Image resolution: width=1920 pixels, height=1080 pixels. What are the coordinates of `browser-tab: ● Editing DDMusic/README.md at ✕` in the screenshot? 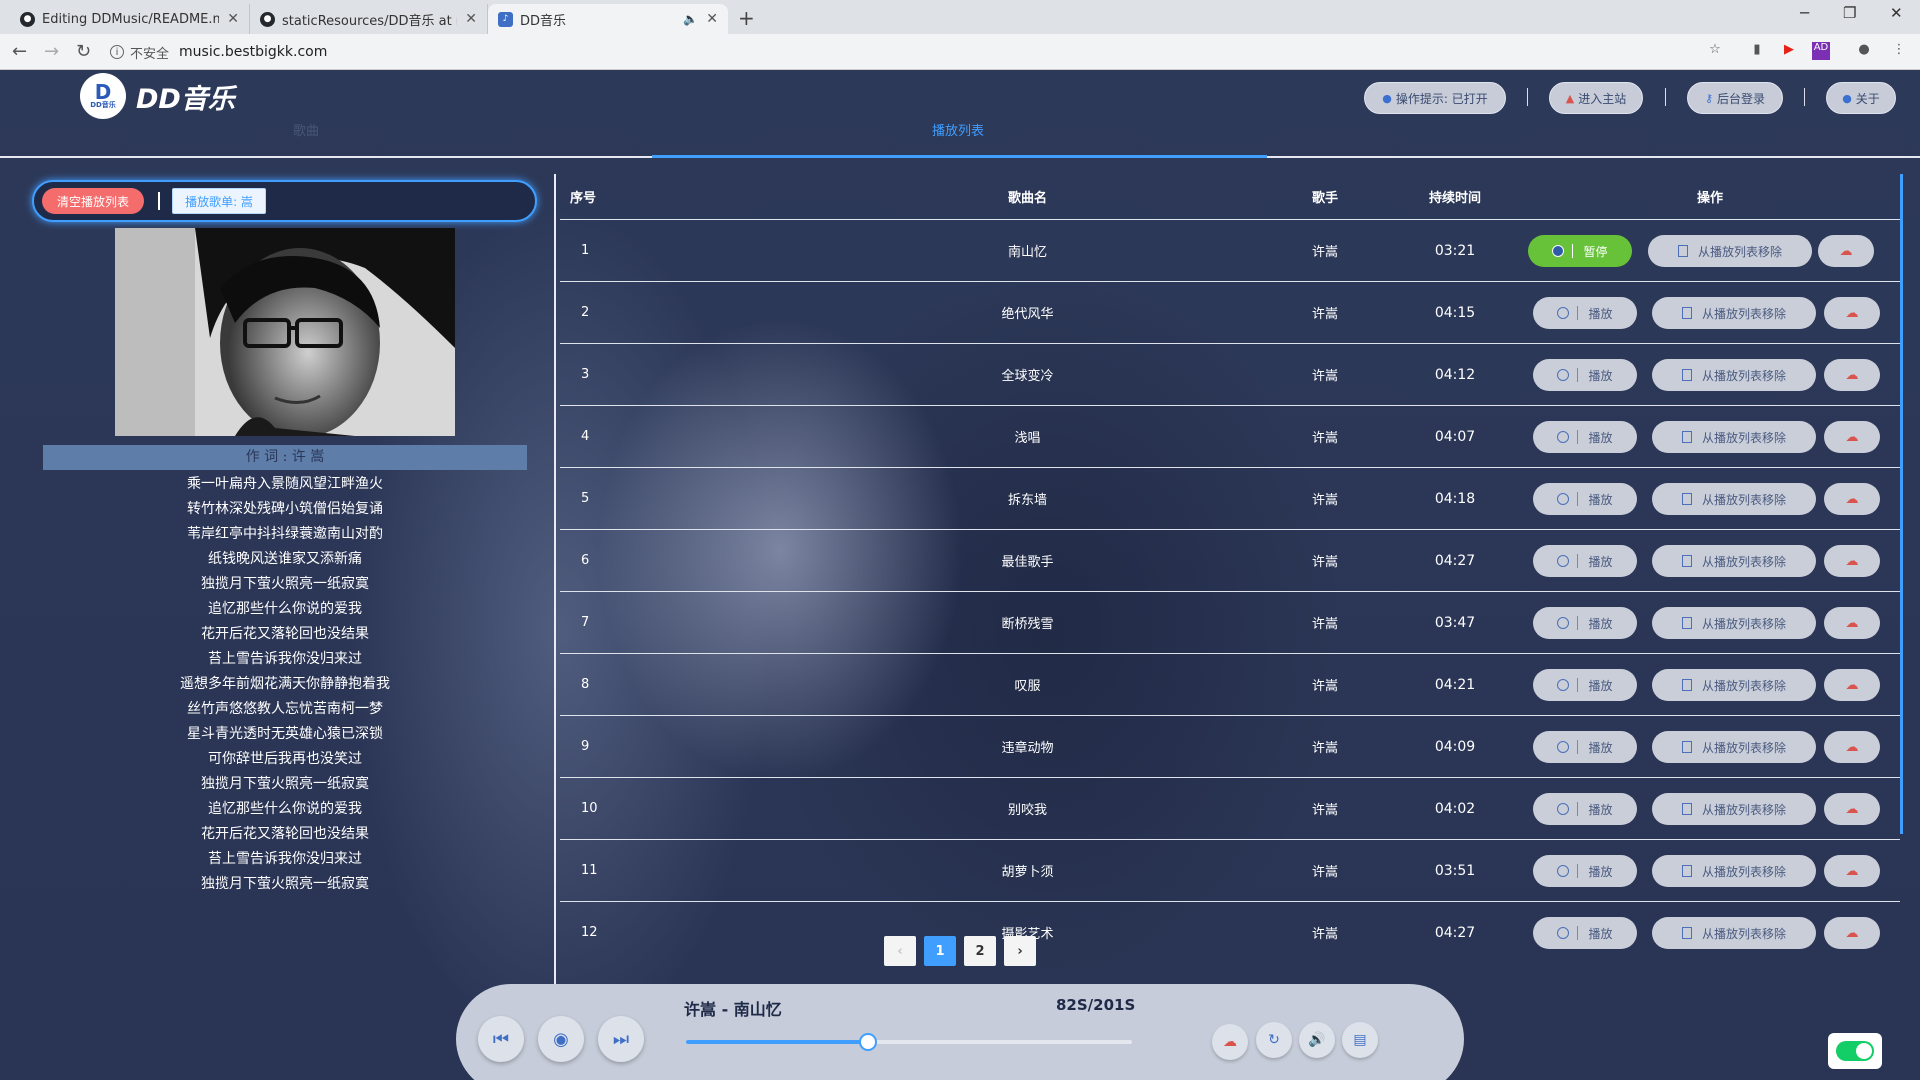 It's located at (130, 19).